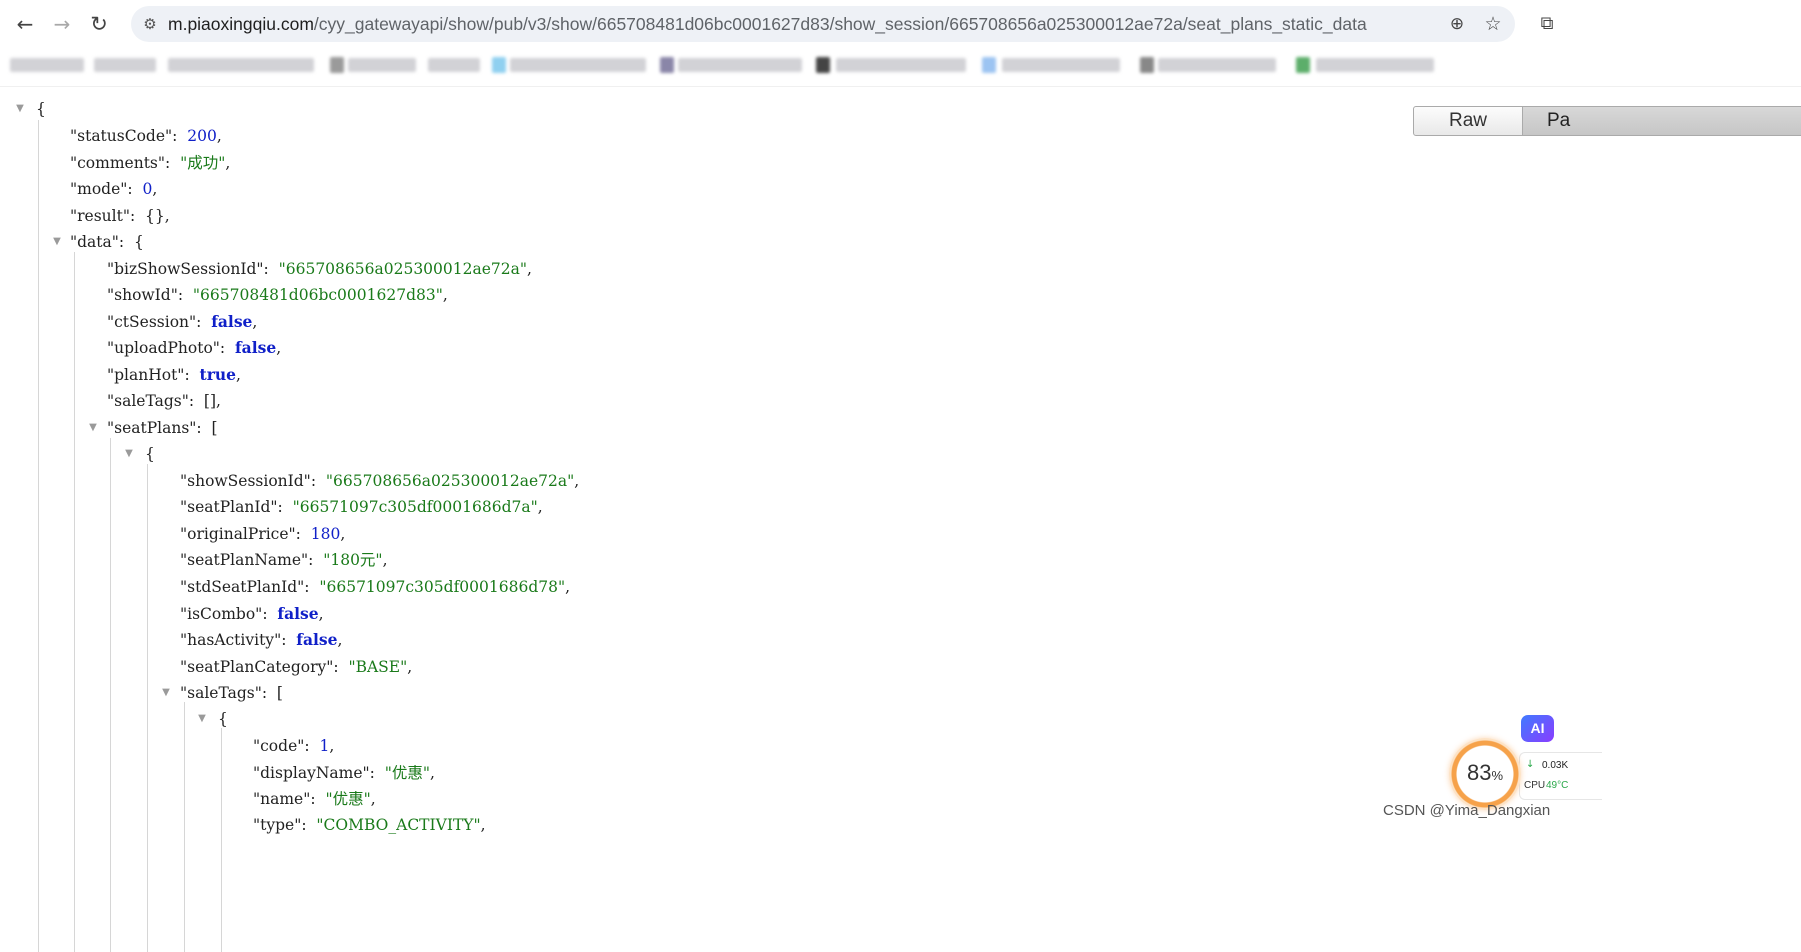 The width and height of the screenshot is (1801, 952). I want to click on ai-assistant-button: AI, so click(1537, 728).